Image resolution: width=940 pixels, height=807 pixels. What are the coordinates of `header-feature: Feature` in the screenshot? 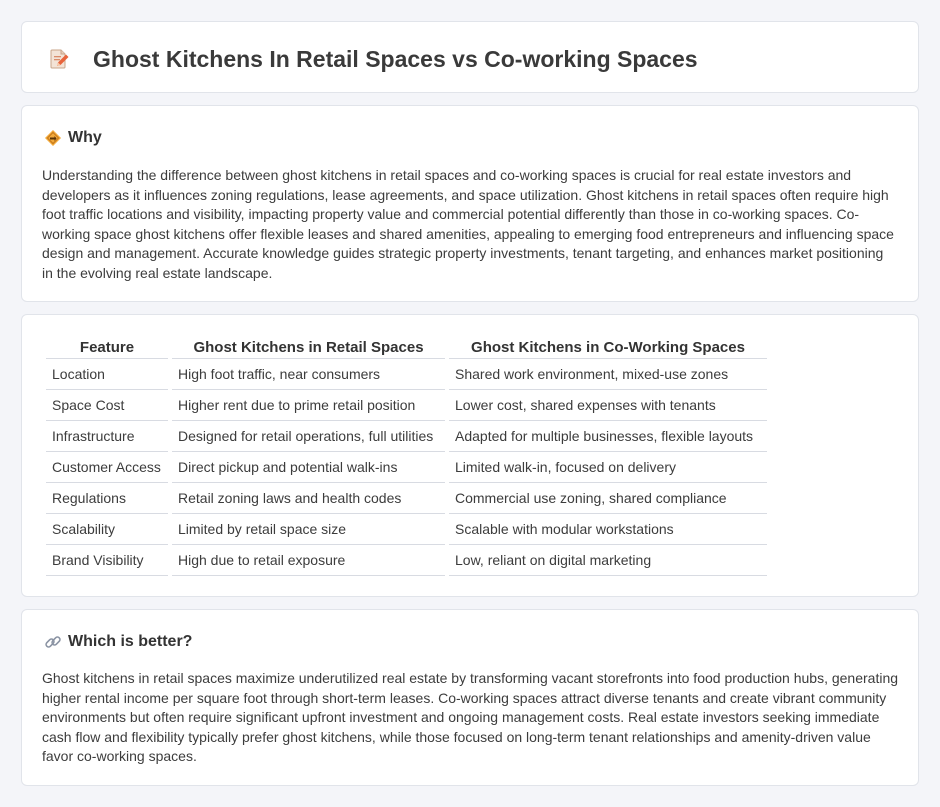 It's located at (107, 347).